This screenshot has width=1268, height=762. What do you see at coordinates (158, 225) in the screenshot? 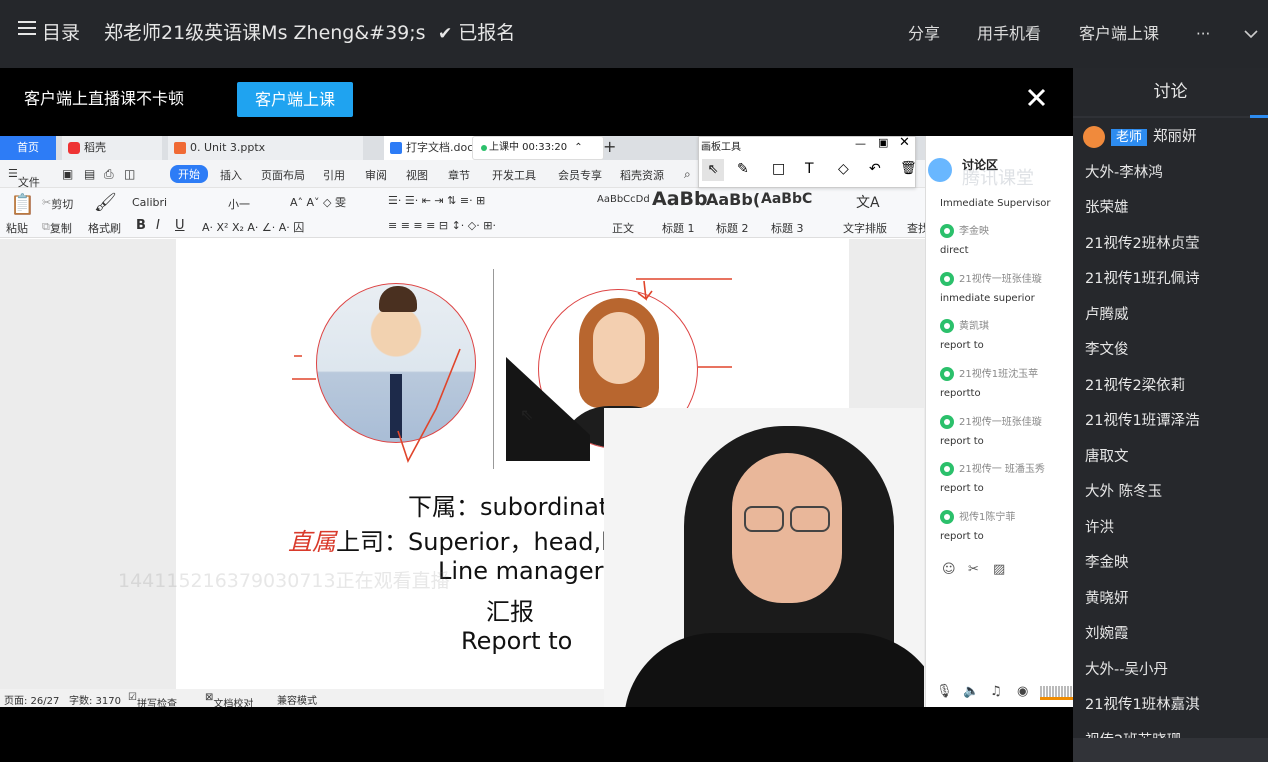
I see `italic-icon: I` at bounding box center [158, 225].